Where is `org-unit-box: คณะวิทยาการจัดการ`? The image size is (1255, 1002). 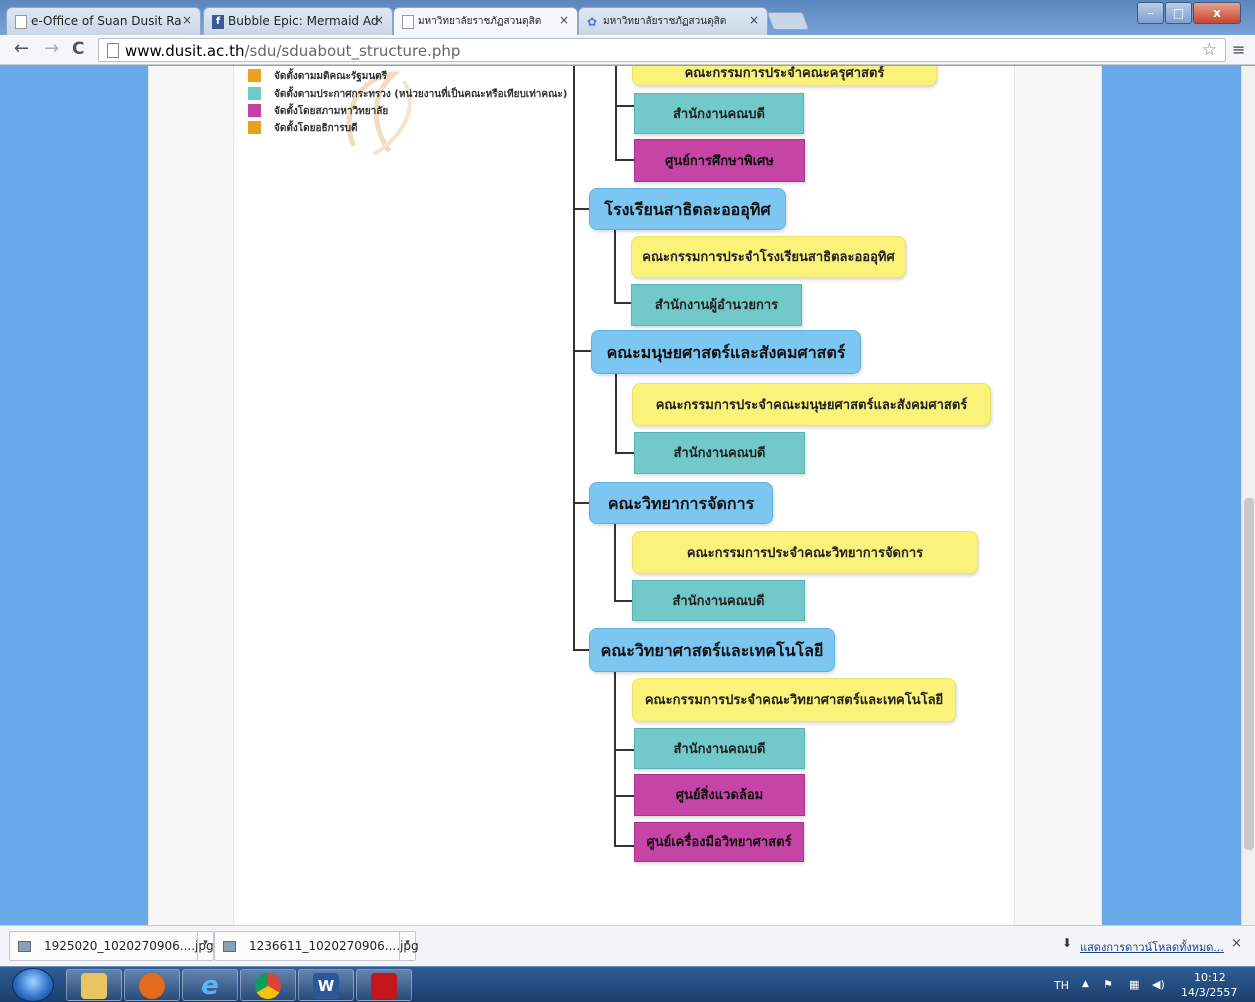
org-unit-box: คณะวิทยาการจัดการ is located at coordinates (681, 503).